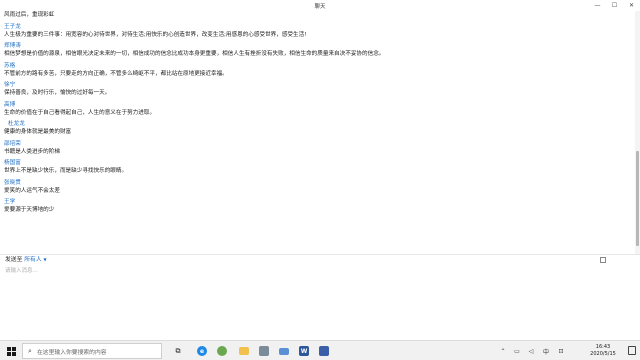 The height and width of the screenshot is (360, 640). Describe the element at coordinates (45, 259) in the screenshot. I see `chevron-down-icon: ▼` at that location.